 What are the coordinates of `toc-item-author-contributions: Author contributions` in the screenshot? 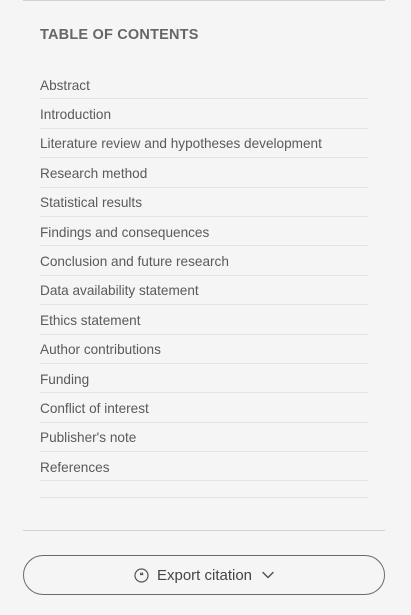 It's located at (204, 349).